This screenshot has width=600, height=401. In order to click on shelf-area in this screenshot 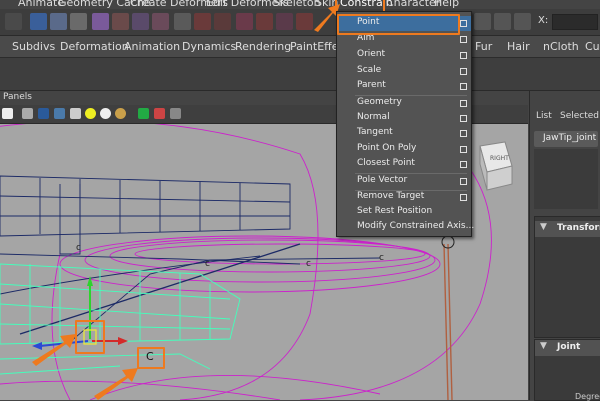, I will do `click(300, 74)`.